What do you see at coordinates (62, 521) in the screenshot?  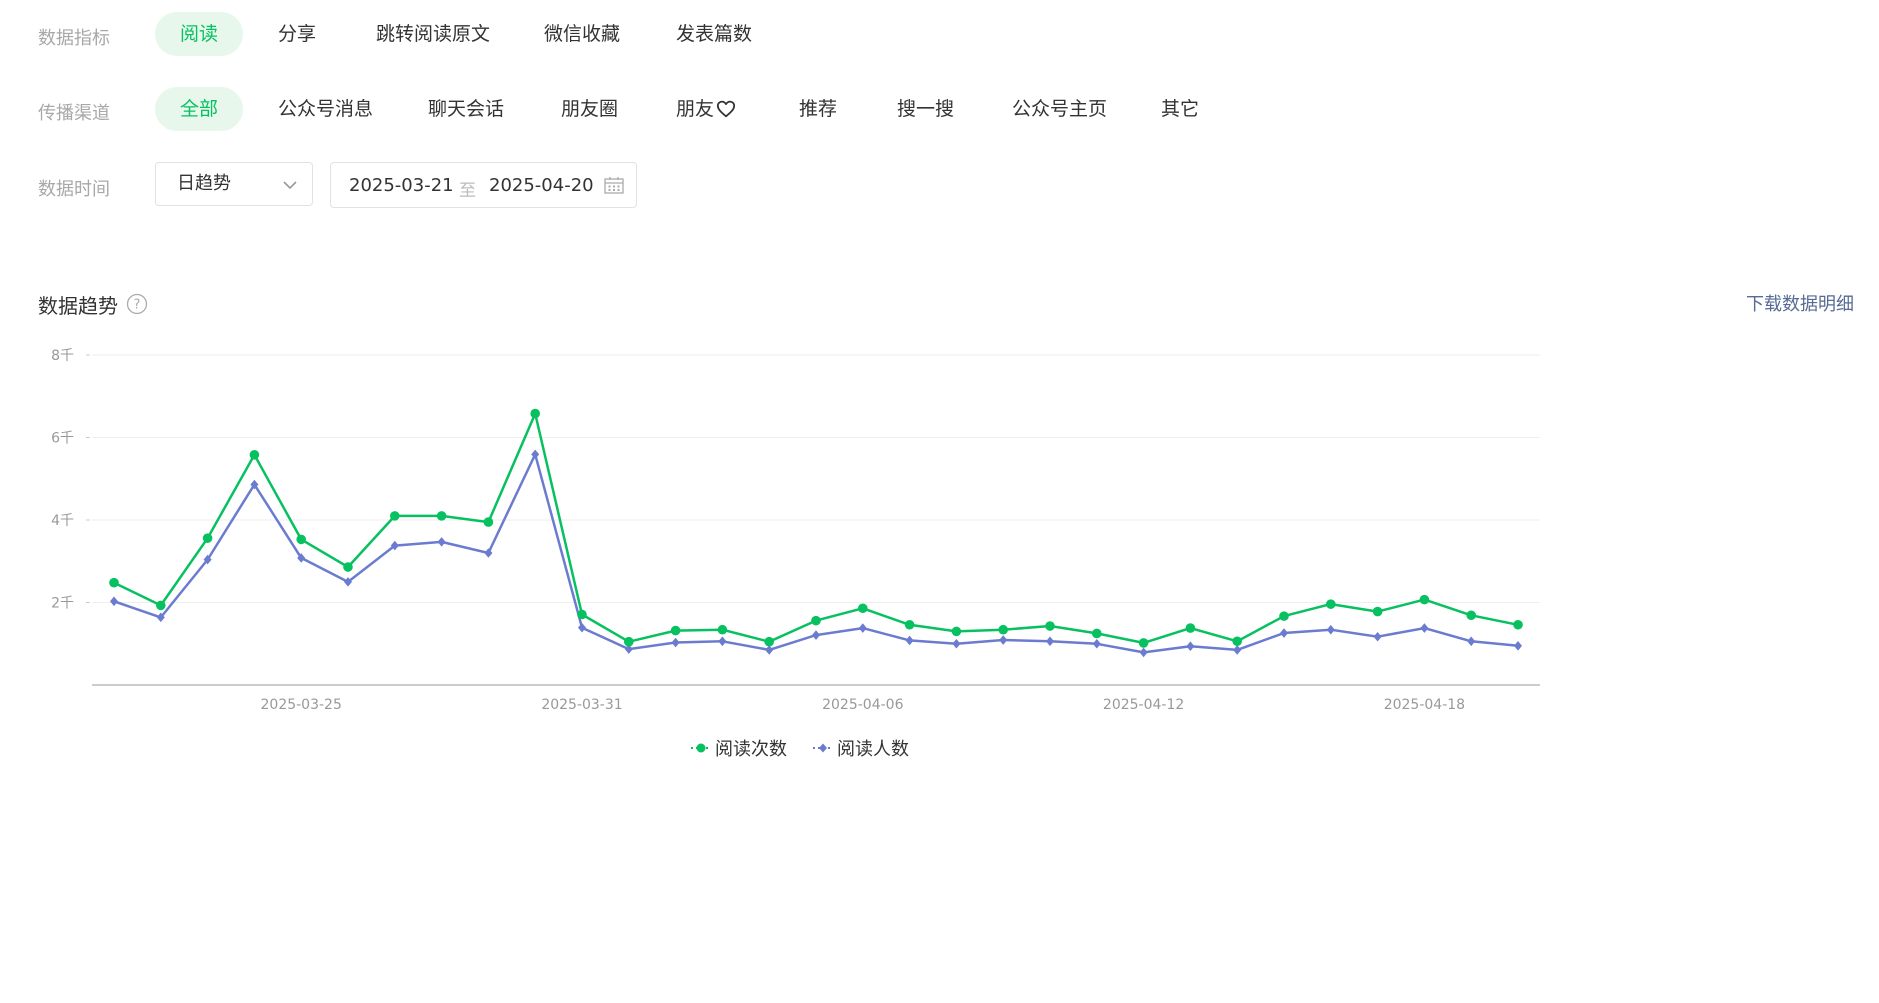 I see `y-tick-label: 4千` at bounding box center [62, 521].